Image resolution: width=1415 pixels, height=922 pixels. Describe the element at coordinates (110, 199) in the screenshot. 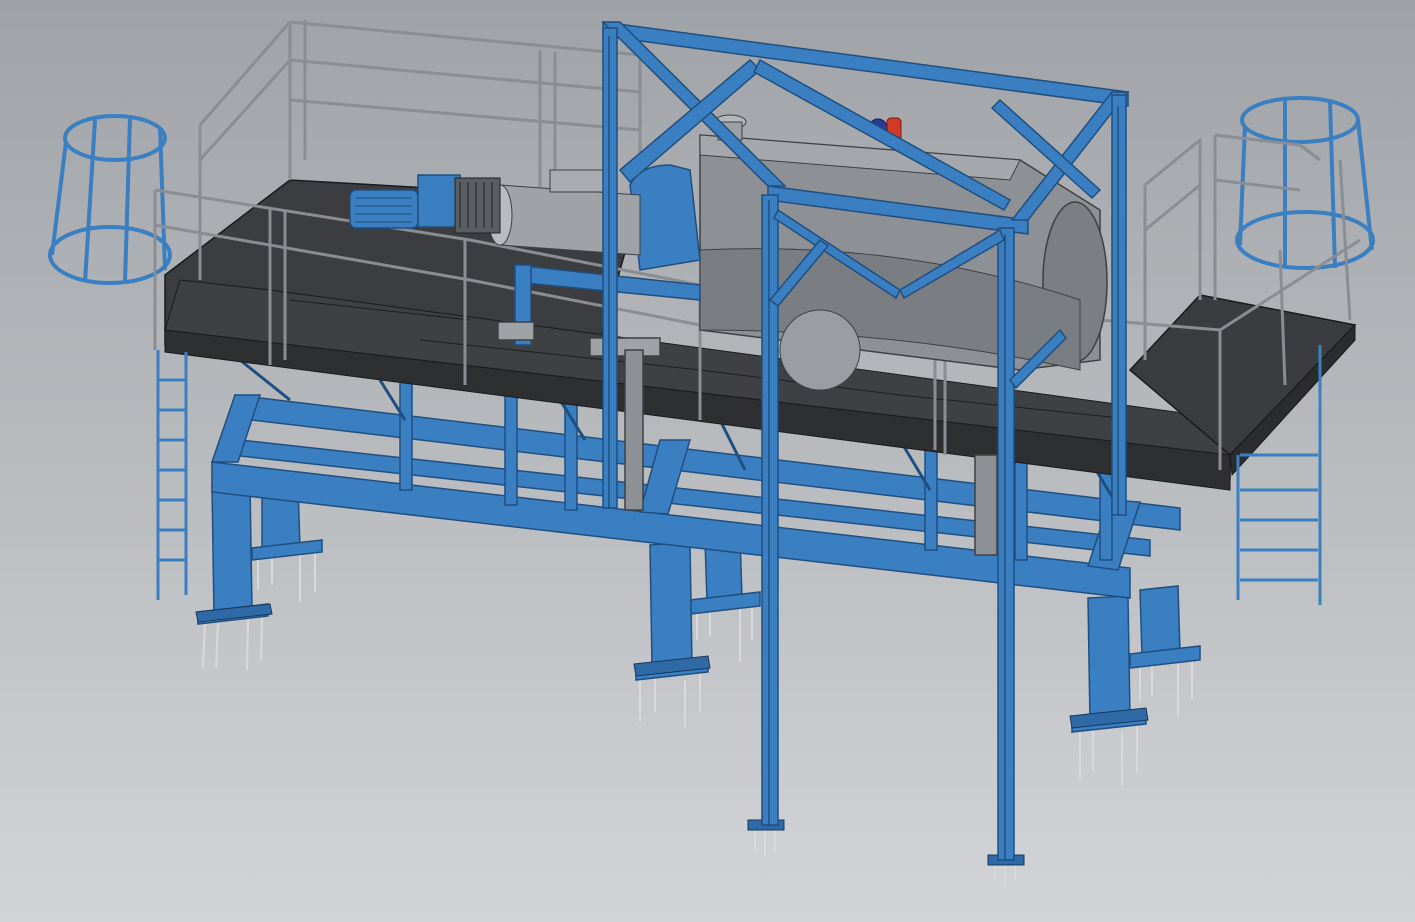

I see `cage-ladder-left` at that location.